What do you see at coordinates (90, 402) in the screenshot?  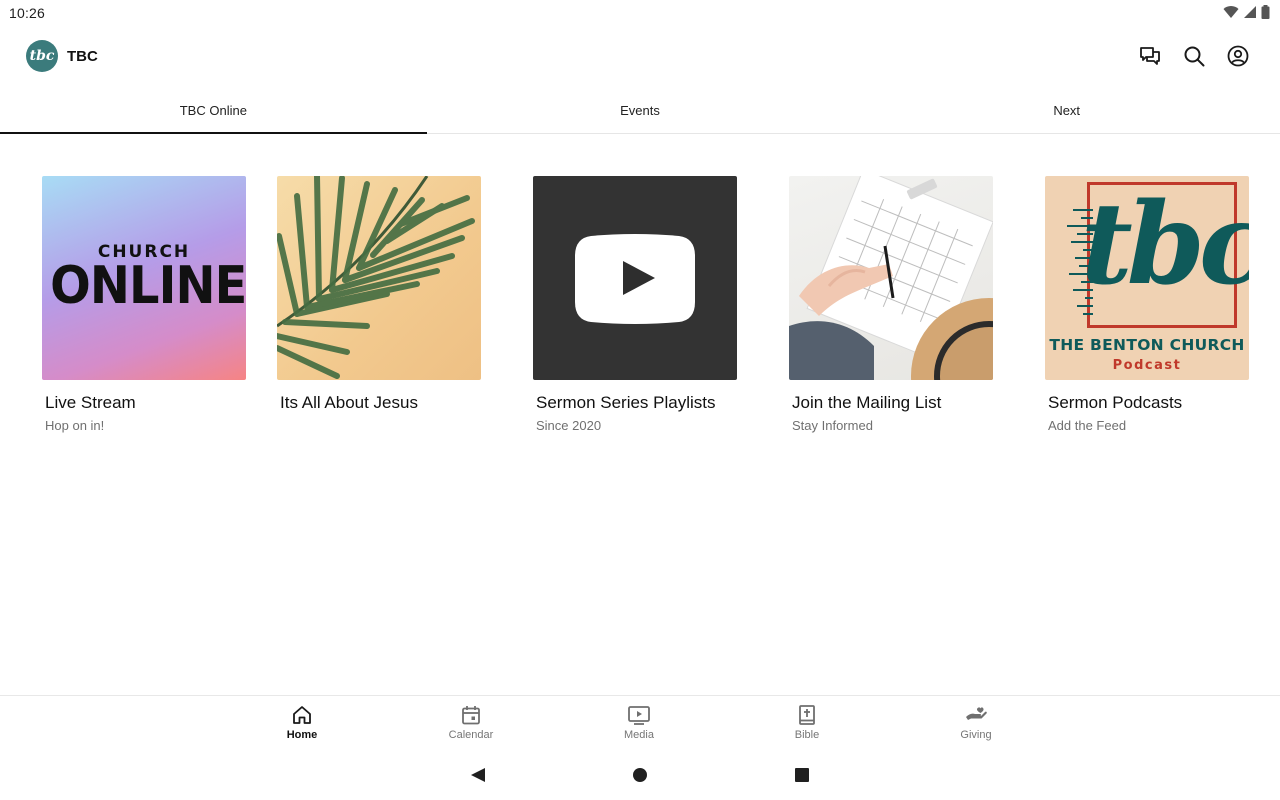 I see `card-title: Live Stream` at bounding box center [90, 402].